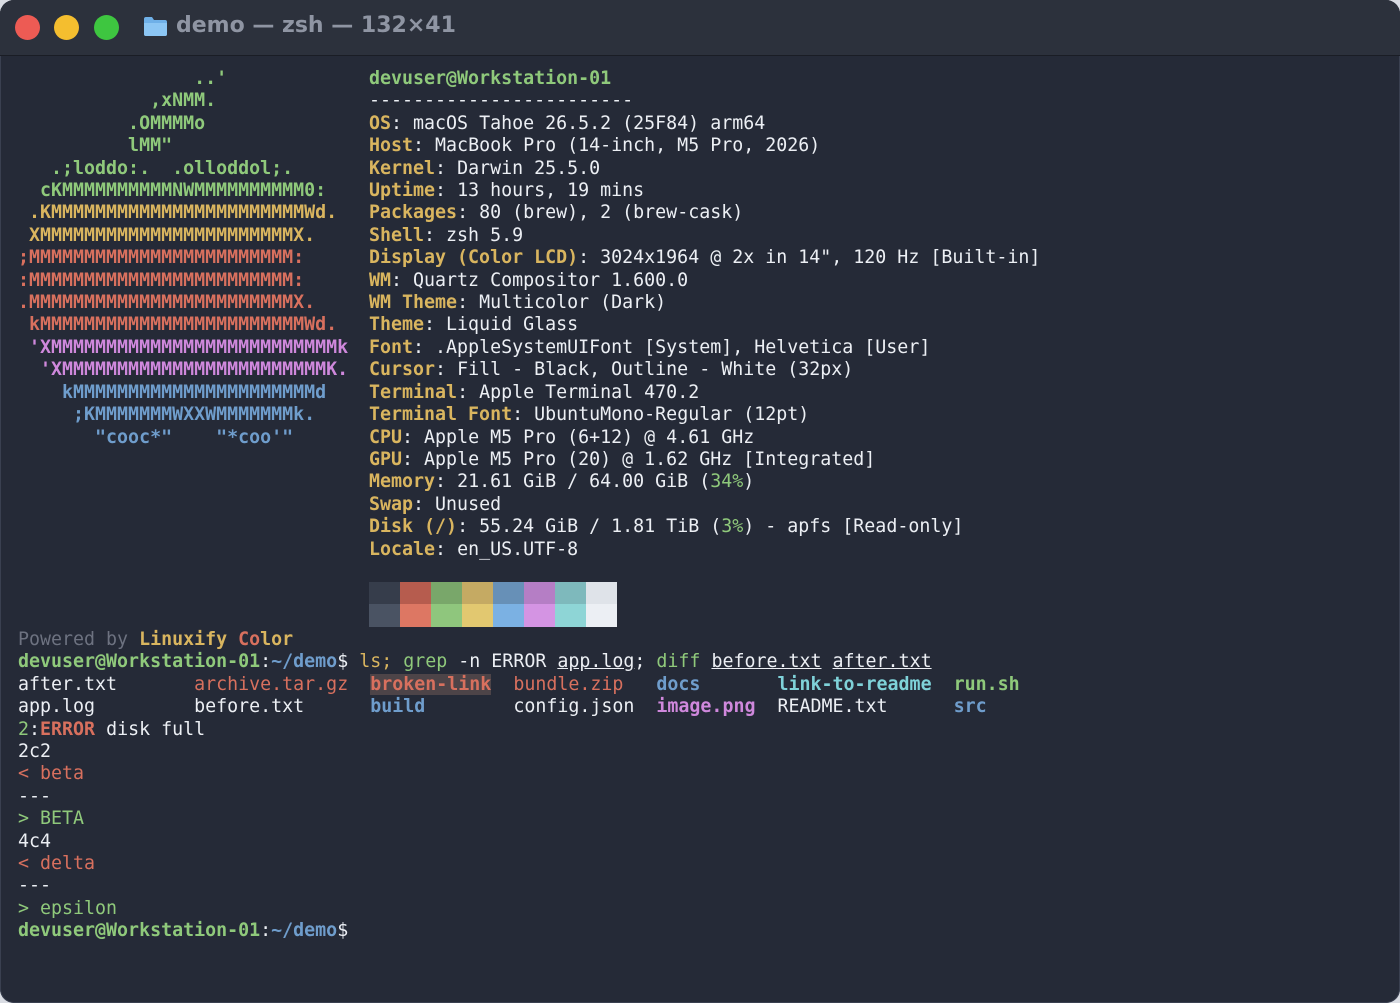  What do you see at coordinates (178, 213) in the screenshot?
I see `logo-line: .KMMMMMMMMMMMMMMMMMMMMMMMWd.` at bounding box center [178, 213].